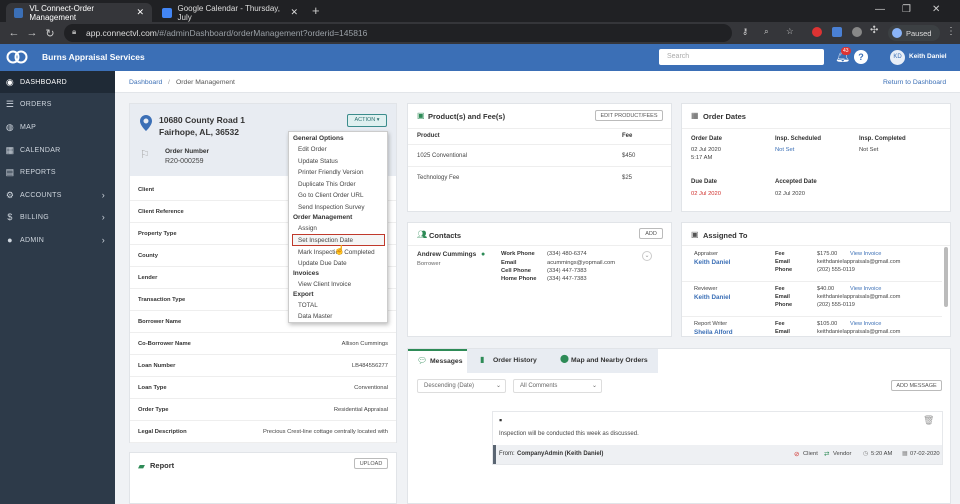 The image size is (960, 504). Describe the element at coordinates (14, 33) in the screenshot. I see `back-icon: ←` at that location.